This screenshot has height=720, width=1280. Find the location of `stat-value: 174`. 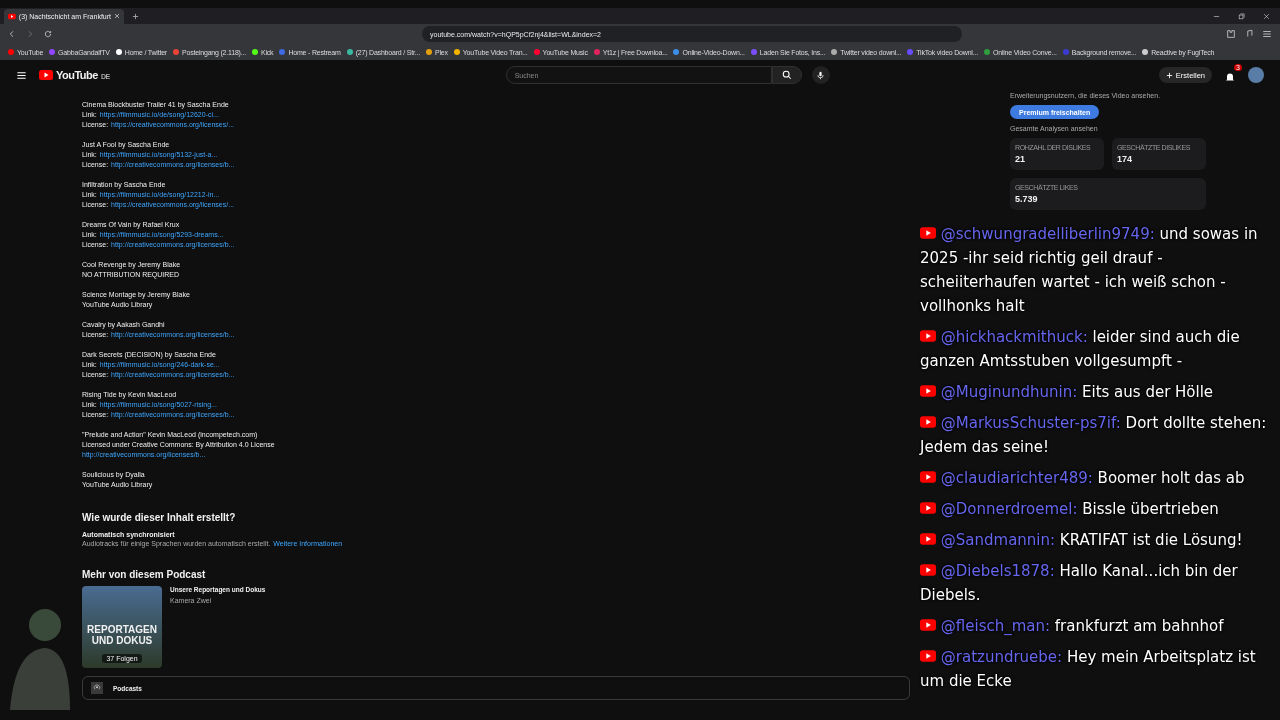

stat-value: 174 is located at coordinates (1125, 159).